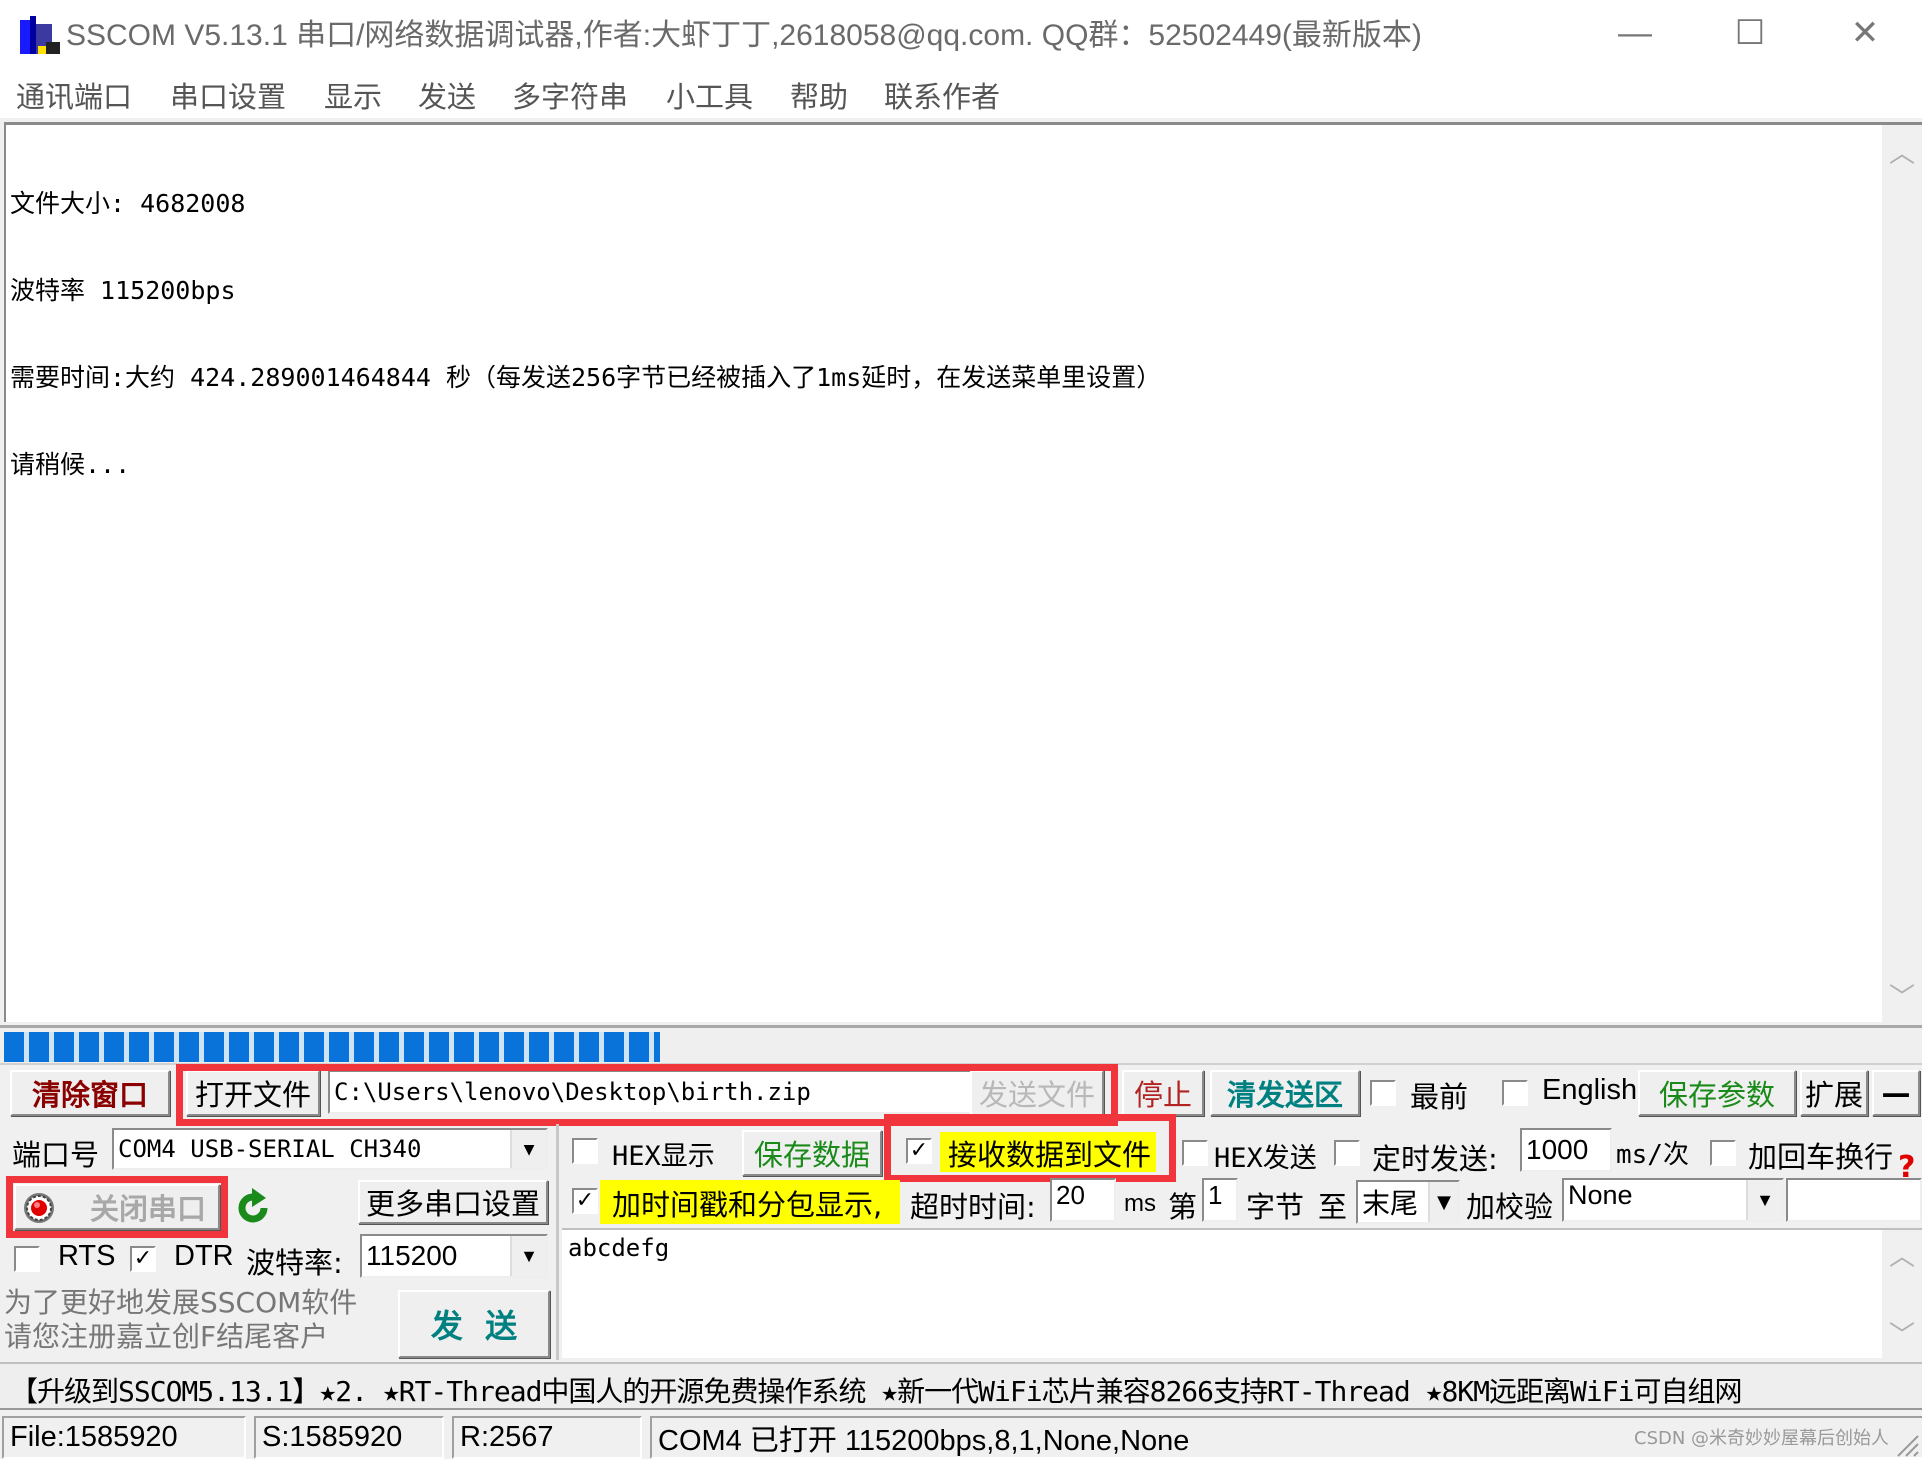  I want to click on hex-send-checkbox, so click(1195, 1153).